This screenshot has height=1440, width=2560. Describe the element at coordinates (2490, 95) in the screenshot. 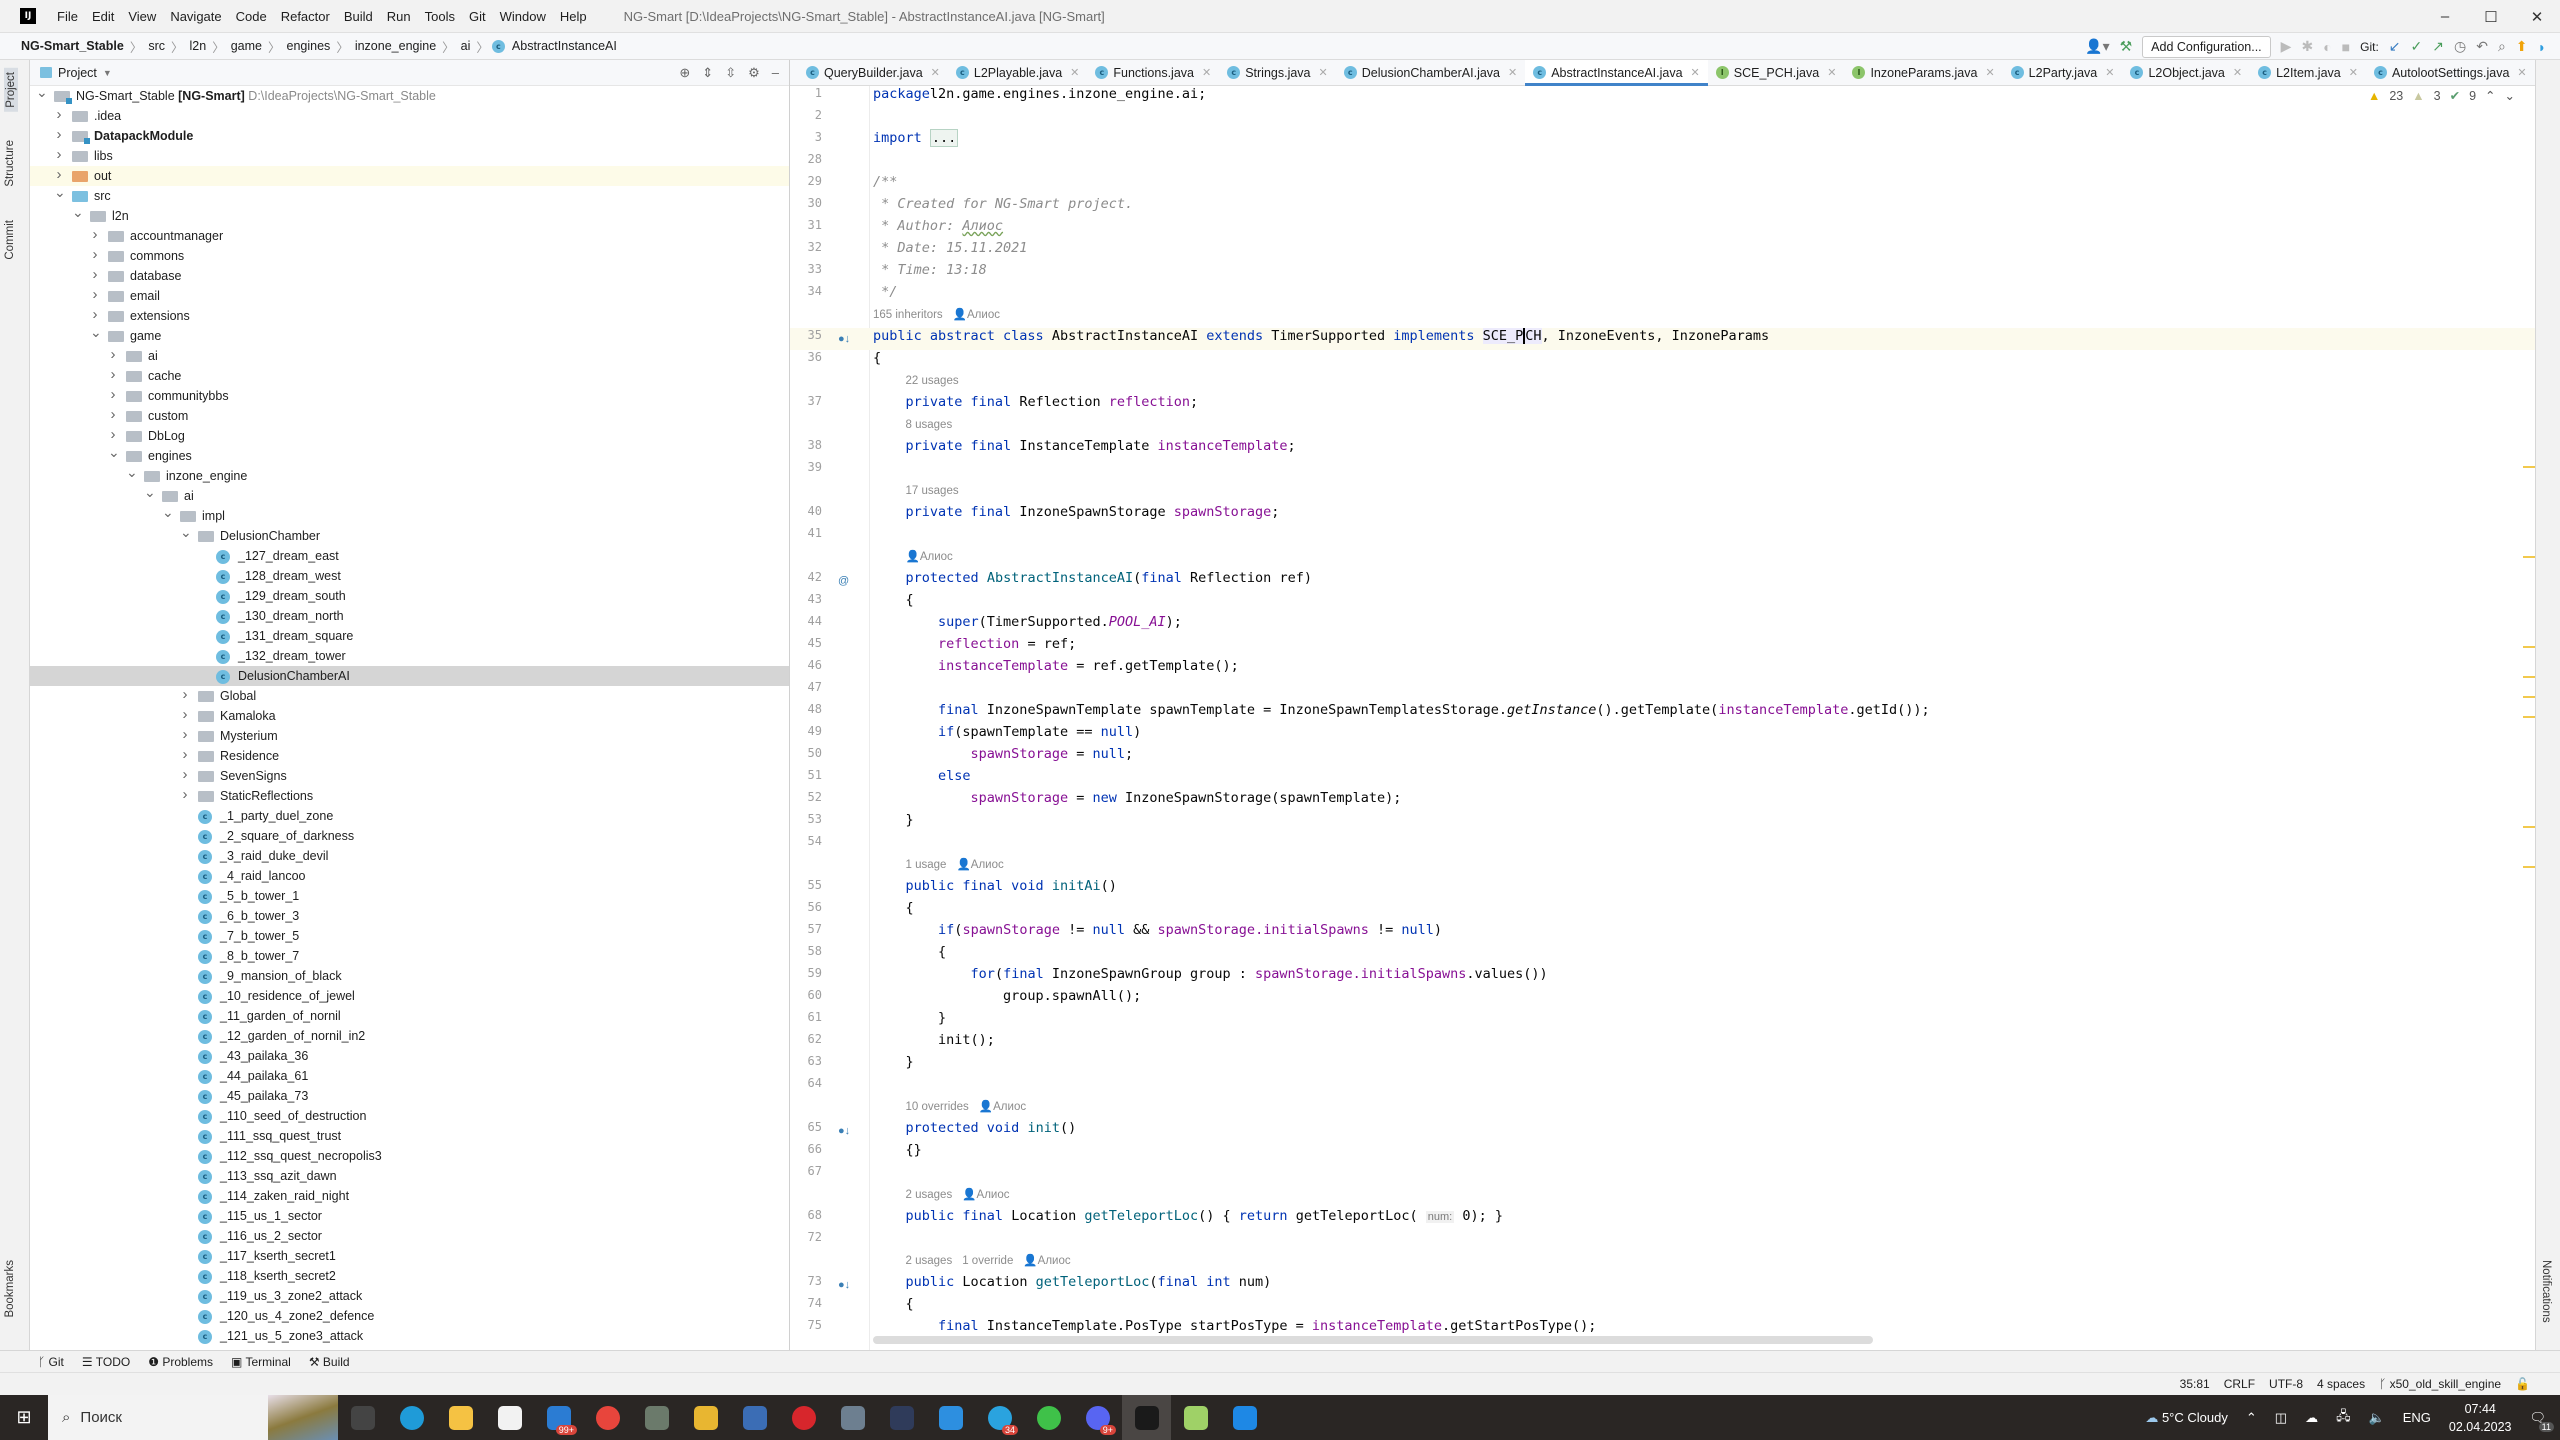

I see `previous-highlight-icon: ⌃` at that location.